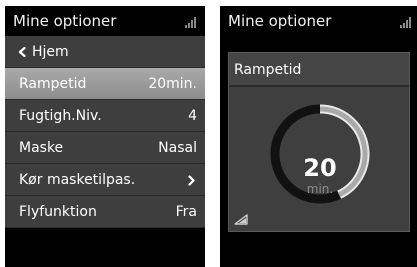 Image resolution: width=417 pixels, height=267 pixels. What do you see at coordinates (53, 84) in the screenshot?
I see `menu-item-label: Rampetid` at bounding box center [53, 84].